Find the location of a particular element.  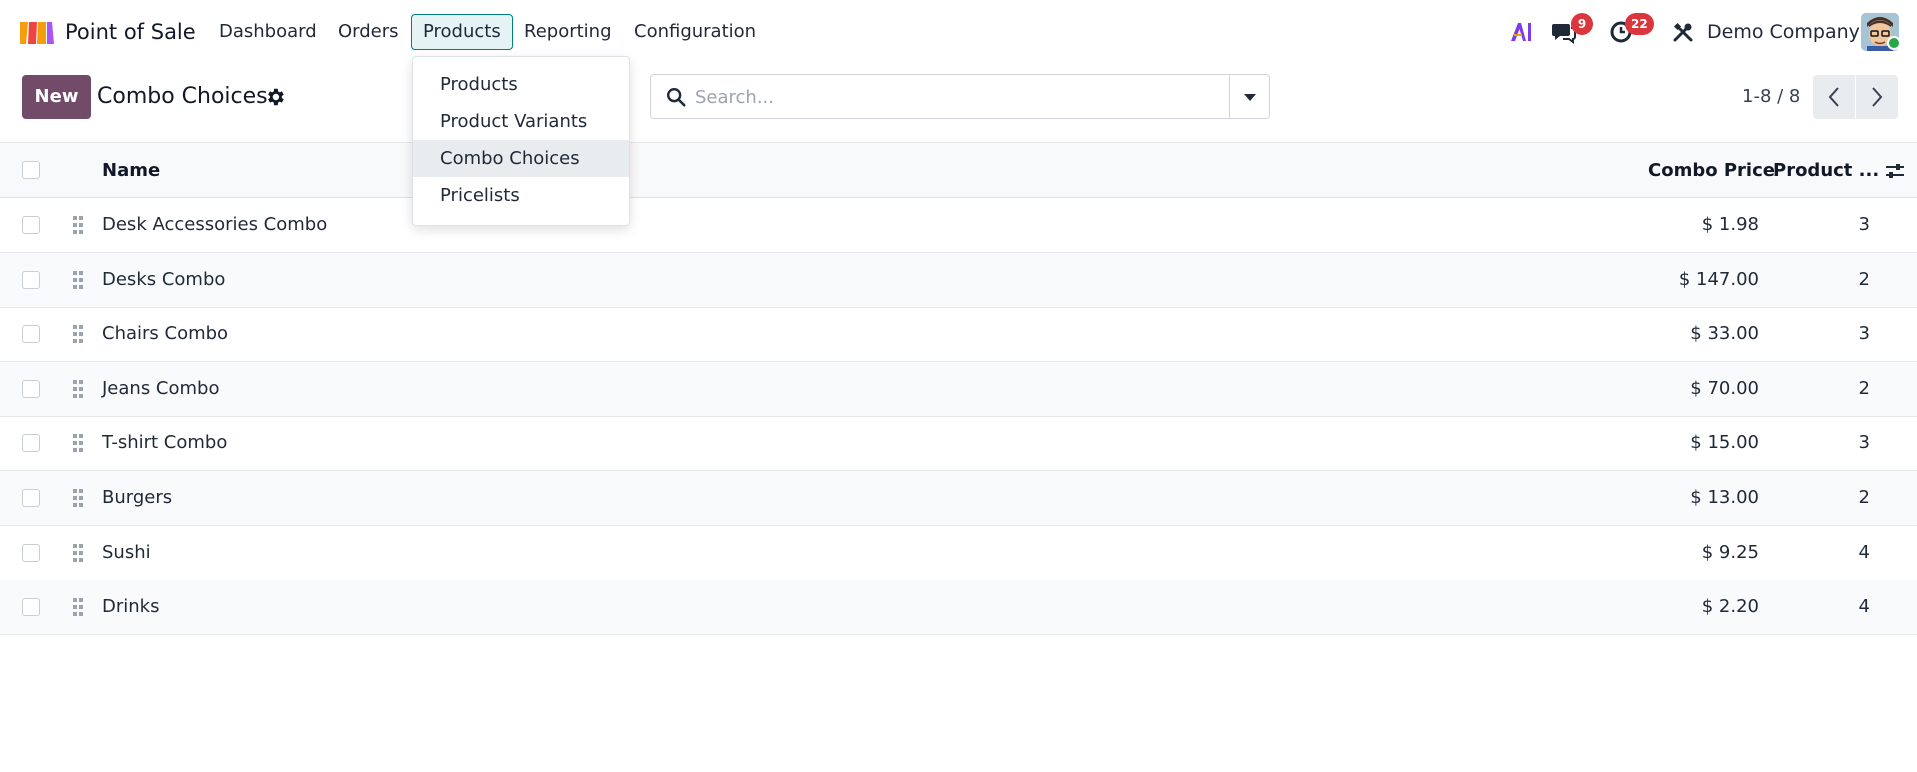

cell-combo-price: $ 147.00 is located at coordinates (1719, 280).